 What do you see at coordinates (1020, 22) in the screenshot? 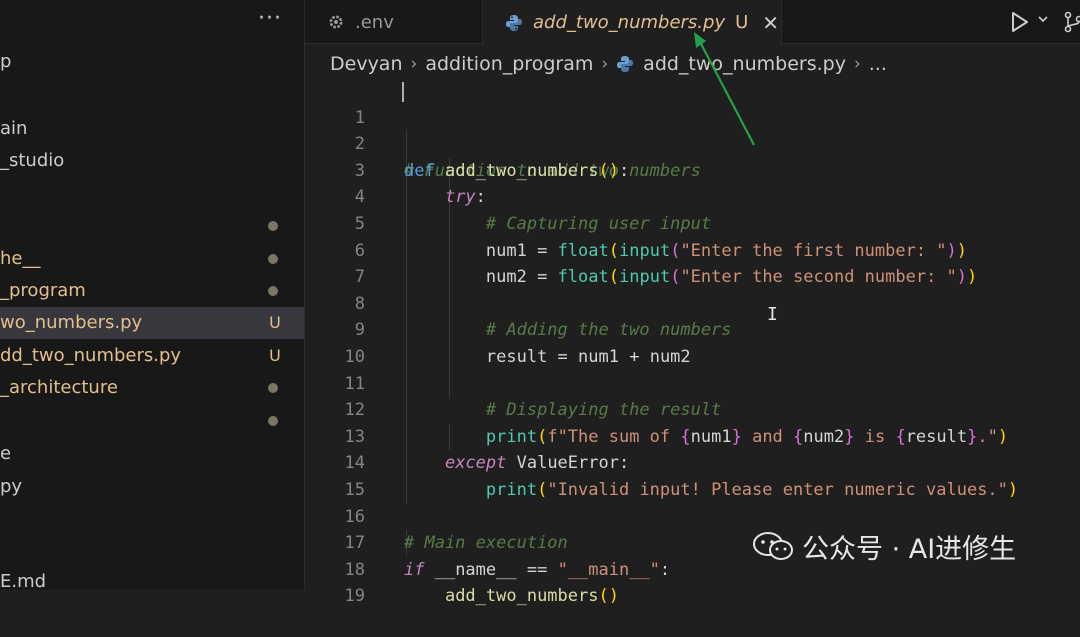
I see `run-icon` at bounding box center [1020, 22].